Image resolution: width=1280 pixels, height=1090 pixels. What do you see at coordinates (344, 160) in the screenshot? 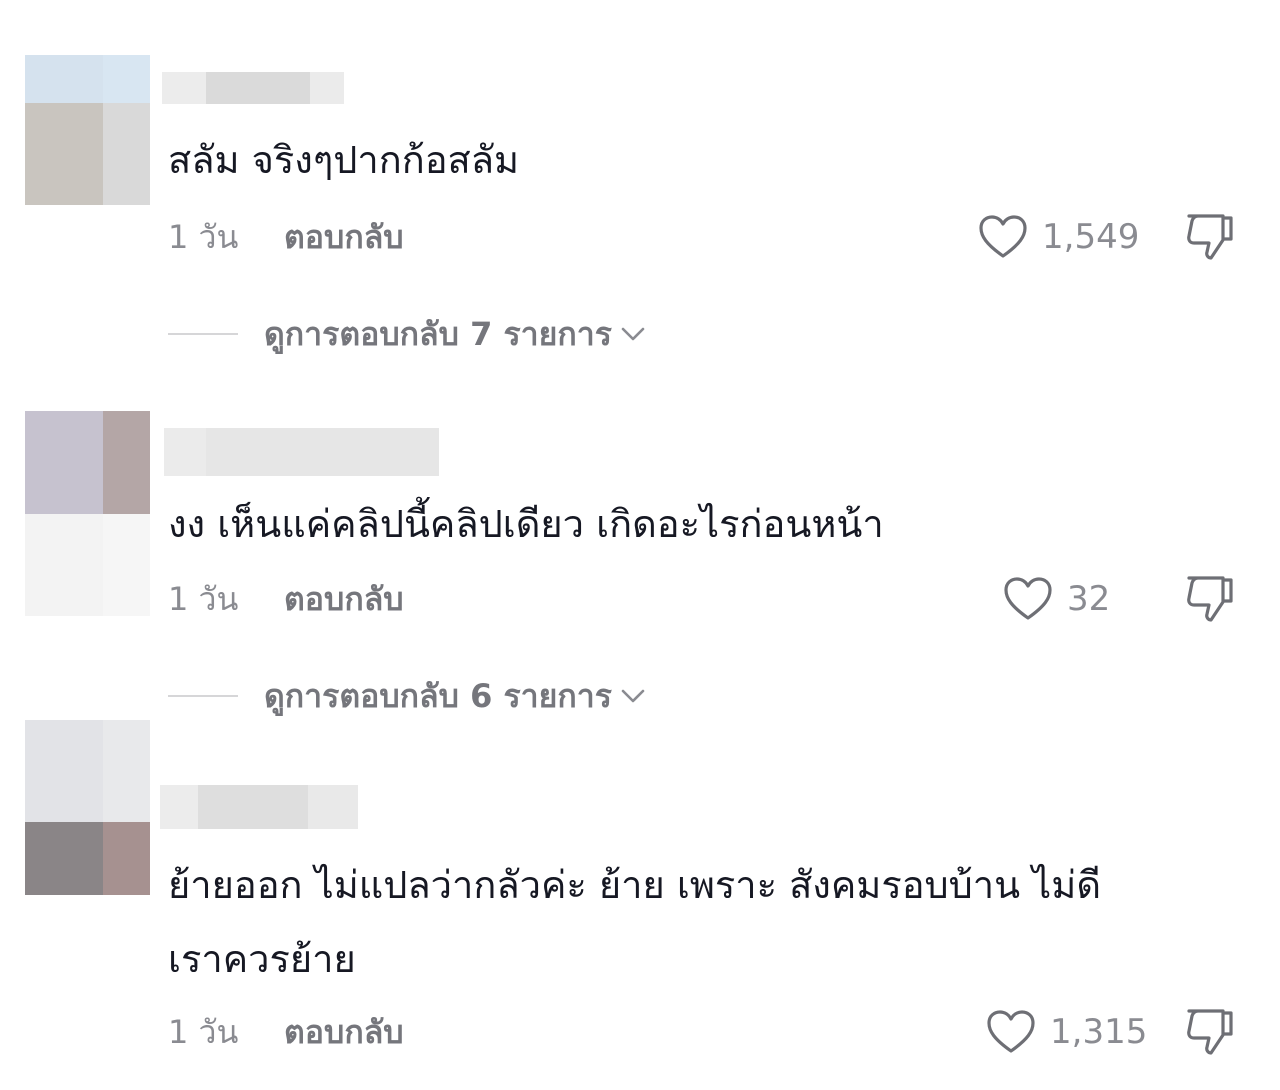
I see `comment-text: สลัม จริงๆปากก้อสลัม` at bounding box center [344, 160].